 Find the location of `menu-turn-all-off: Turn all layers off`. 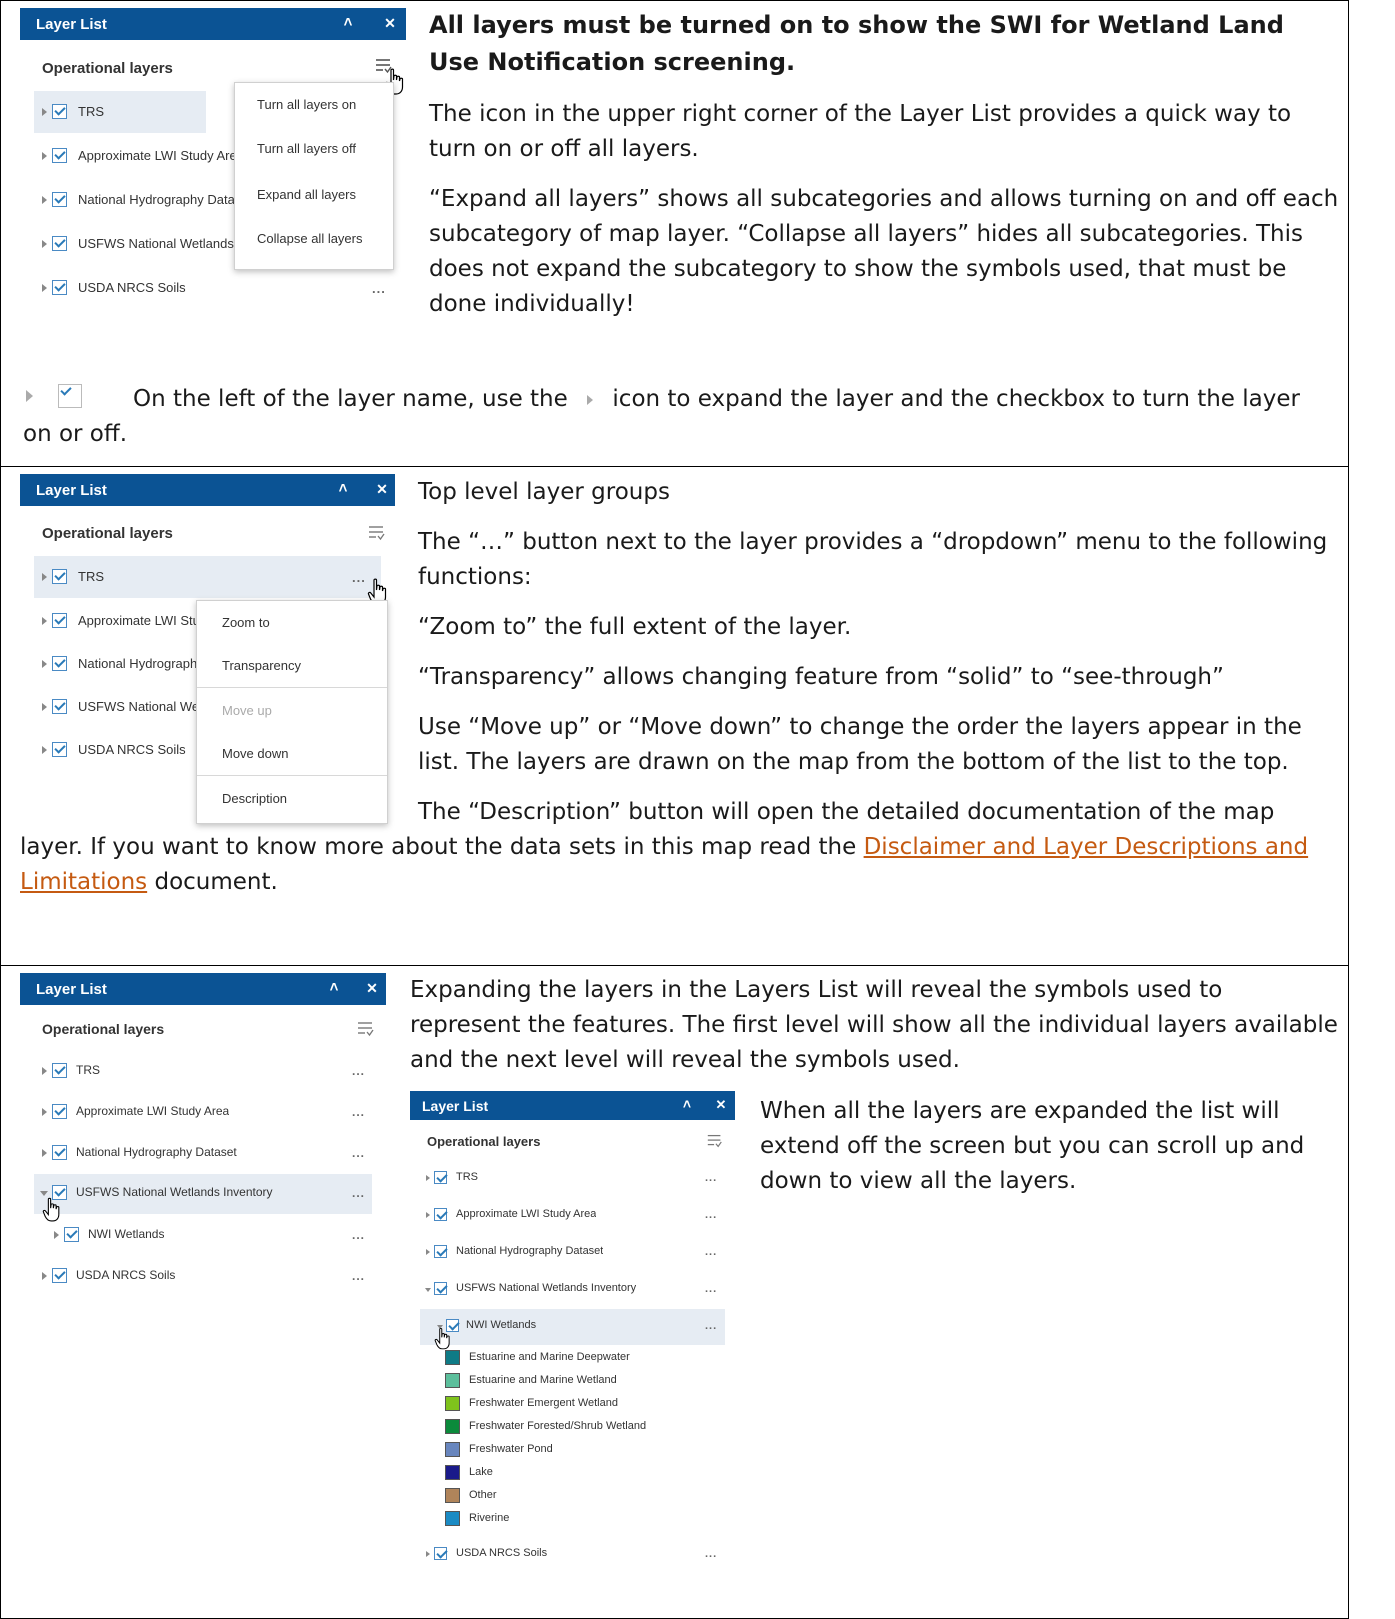

menu-turn-all-off: Turn all layers off is located at coordinates (314, 148).